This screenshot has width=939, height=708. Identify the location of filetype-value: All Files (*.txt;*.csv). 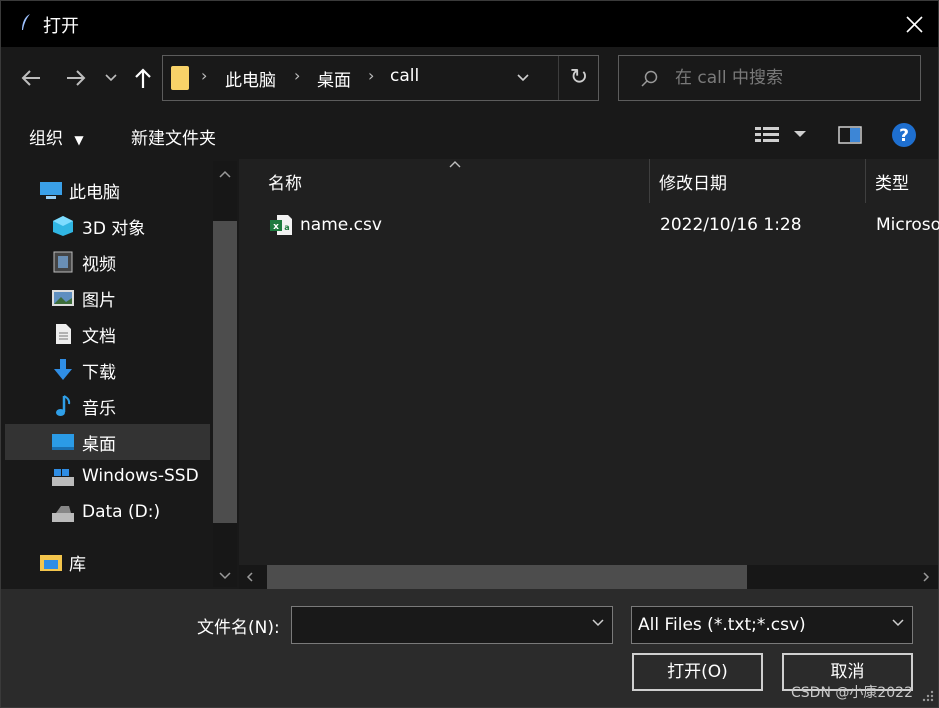
(722, 625).